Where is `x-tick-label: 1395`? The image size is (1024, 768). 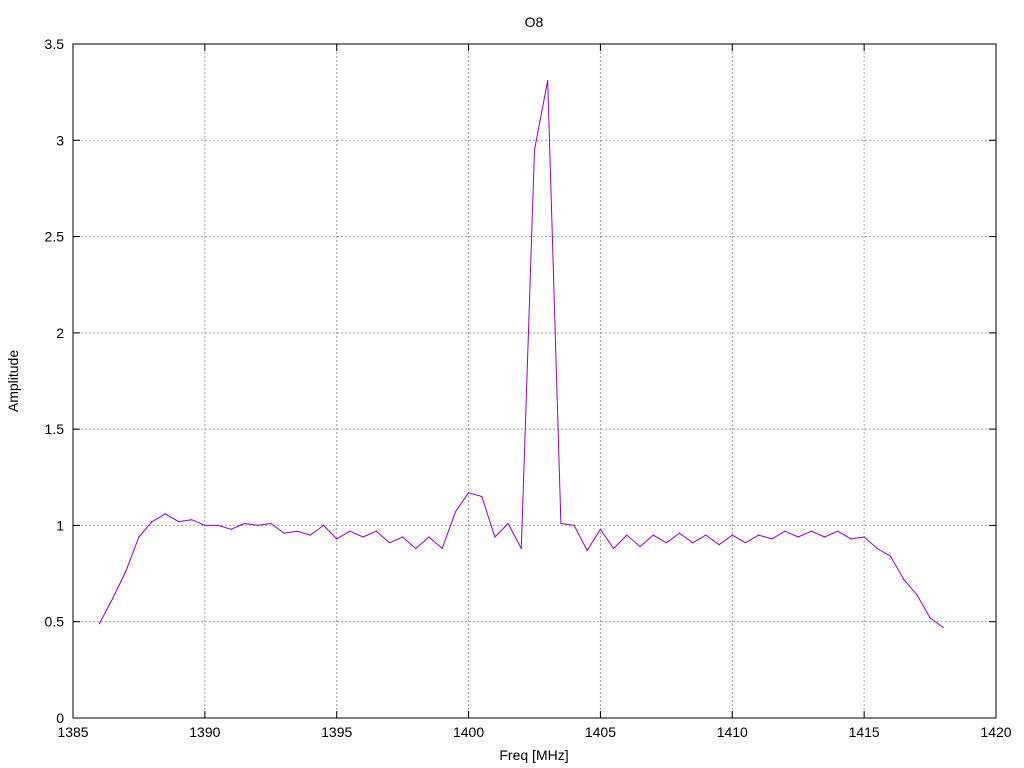 x-tick-label: 1395 is located at coordinates (336, 732).